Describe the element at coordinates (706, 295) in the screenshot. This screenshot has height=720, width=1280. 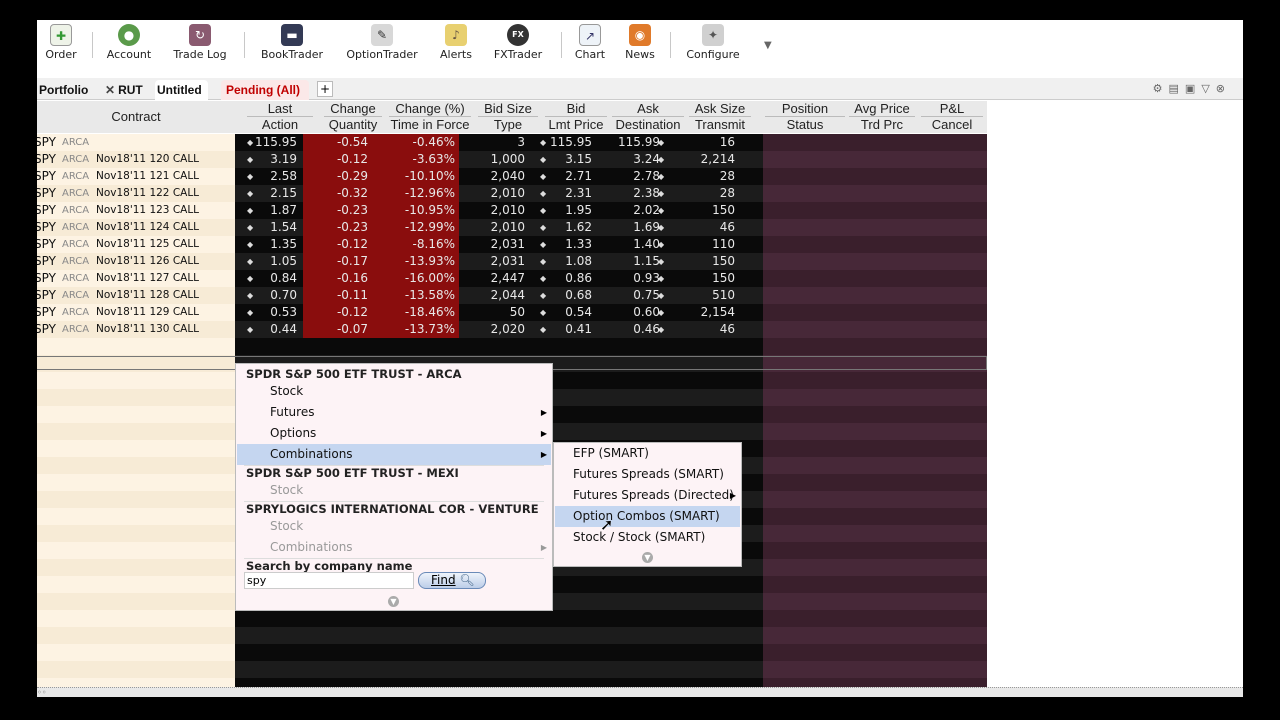
I see `asksize-cell: 510` at that location.